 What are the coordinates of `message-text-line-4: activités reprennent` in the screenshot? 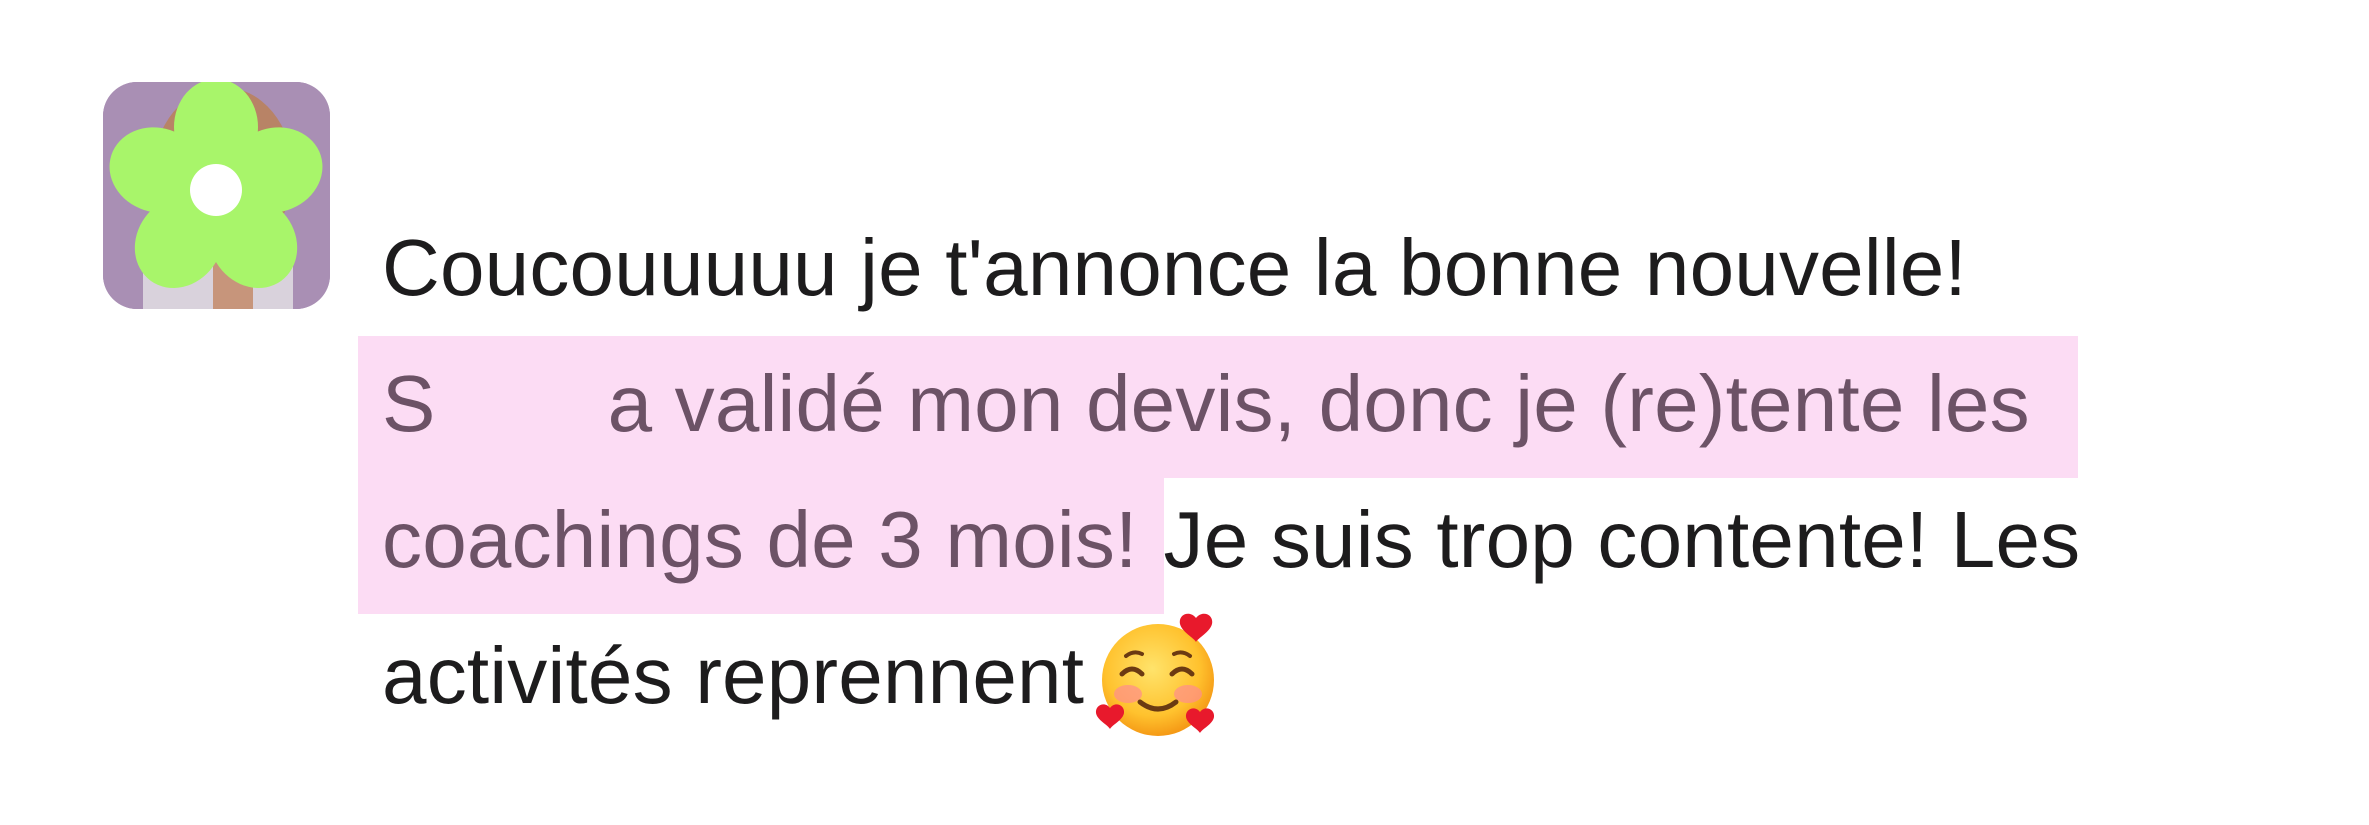 It's located at (733, 675).